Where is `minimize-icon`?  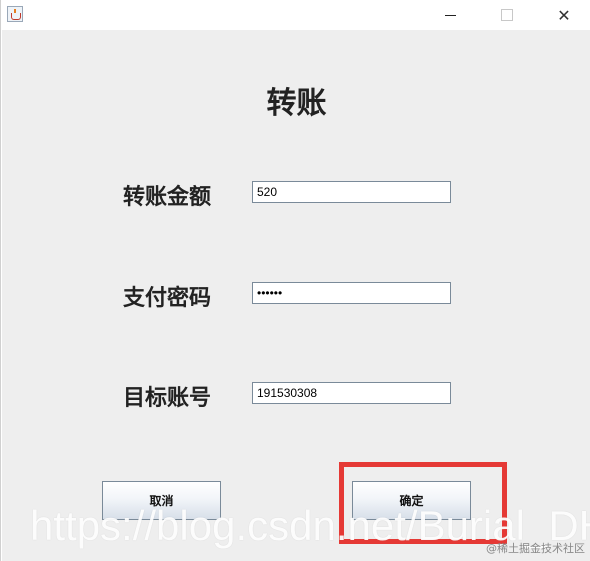
minimize-icon is located at coordinates (450, 15).